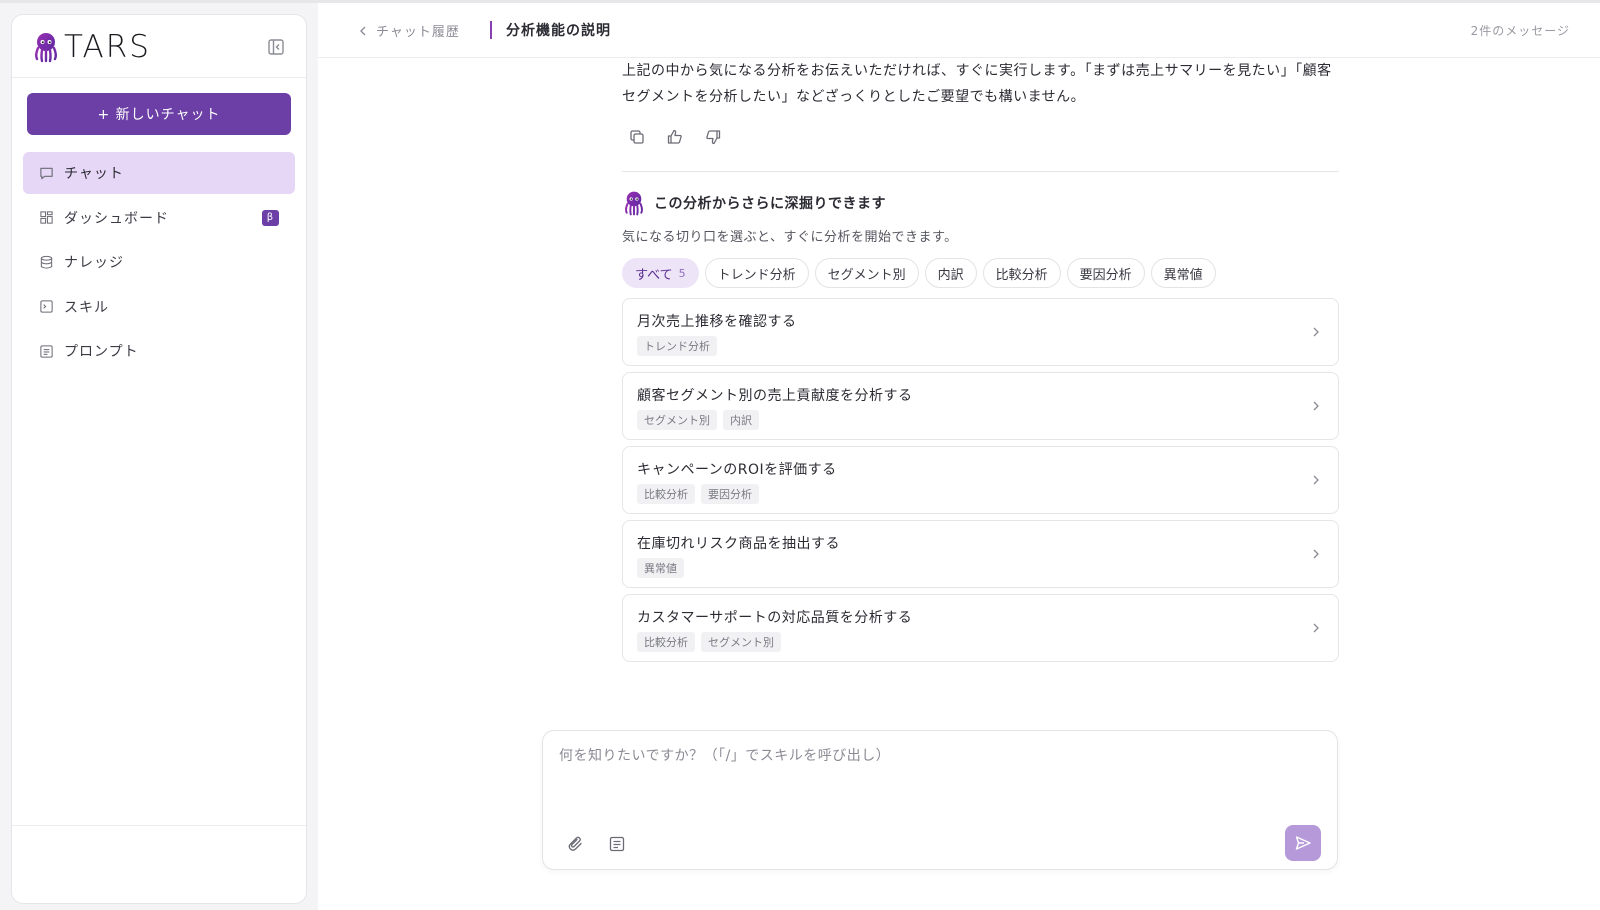 This screenshot has height=910, width=1600. What do you see at coordinates (634, 203) in the screenshot?
I see `octopus-avatar-icon` at bounding box center [634, 203].